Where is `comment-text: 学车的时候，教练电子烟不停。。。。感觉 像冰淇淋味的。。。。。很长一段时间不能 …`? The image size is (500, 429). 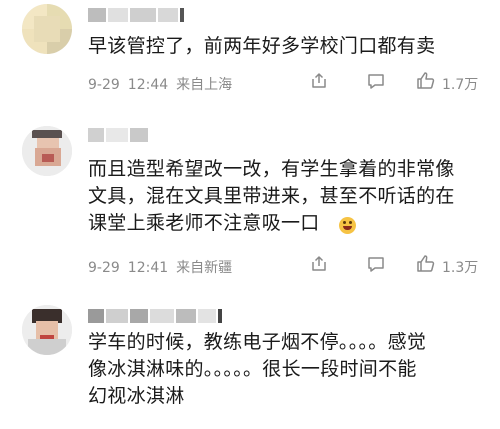 comment-text: 学车的时候，教练电子烟不停。。。。感觉 像冰淇淋味的。。。。。很长一段时间不能 … is located at coordinates (257, 369).